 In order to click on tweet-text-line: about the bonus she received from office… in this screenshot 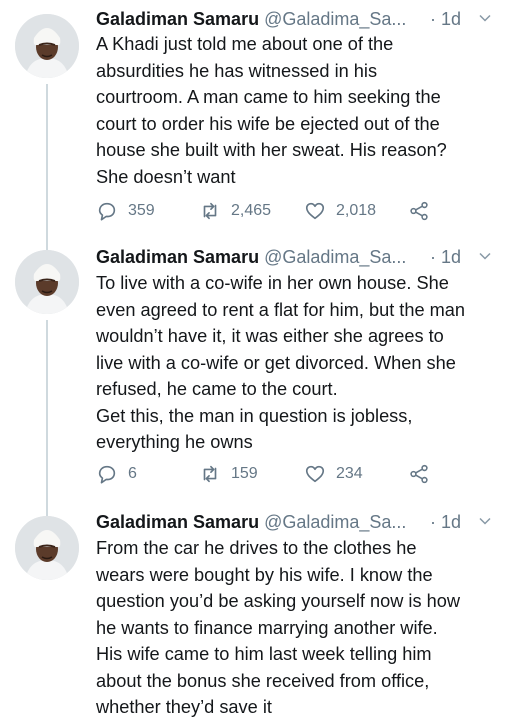, I will do `click(263, 680)`.